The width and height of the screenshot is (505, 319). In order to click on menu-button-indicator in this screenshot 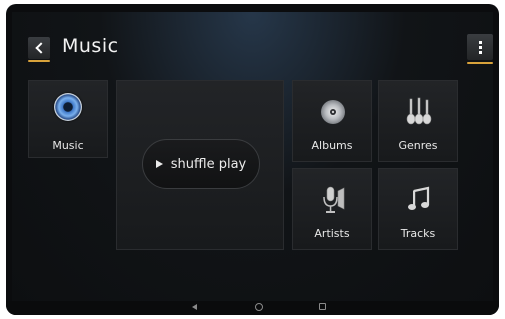, I will do `click(480, 63)`.